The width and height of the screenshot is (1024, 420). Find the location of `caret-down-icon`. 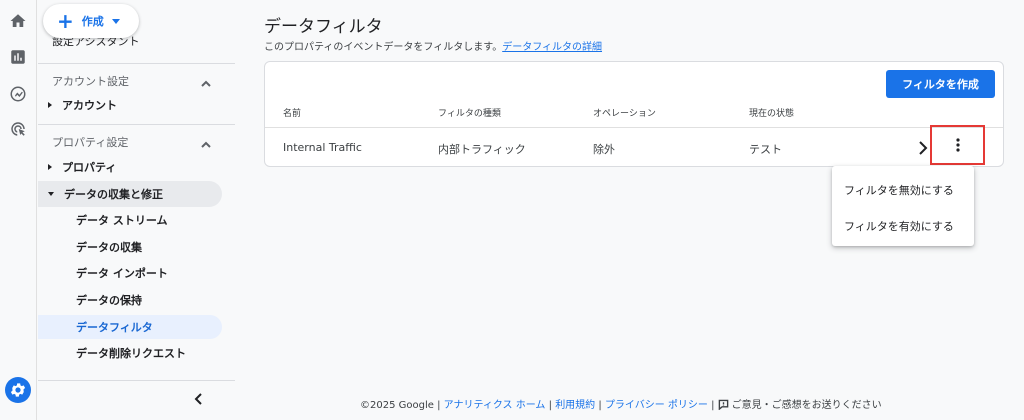

caret-down-icon is located at coordinates (115, 21).